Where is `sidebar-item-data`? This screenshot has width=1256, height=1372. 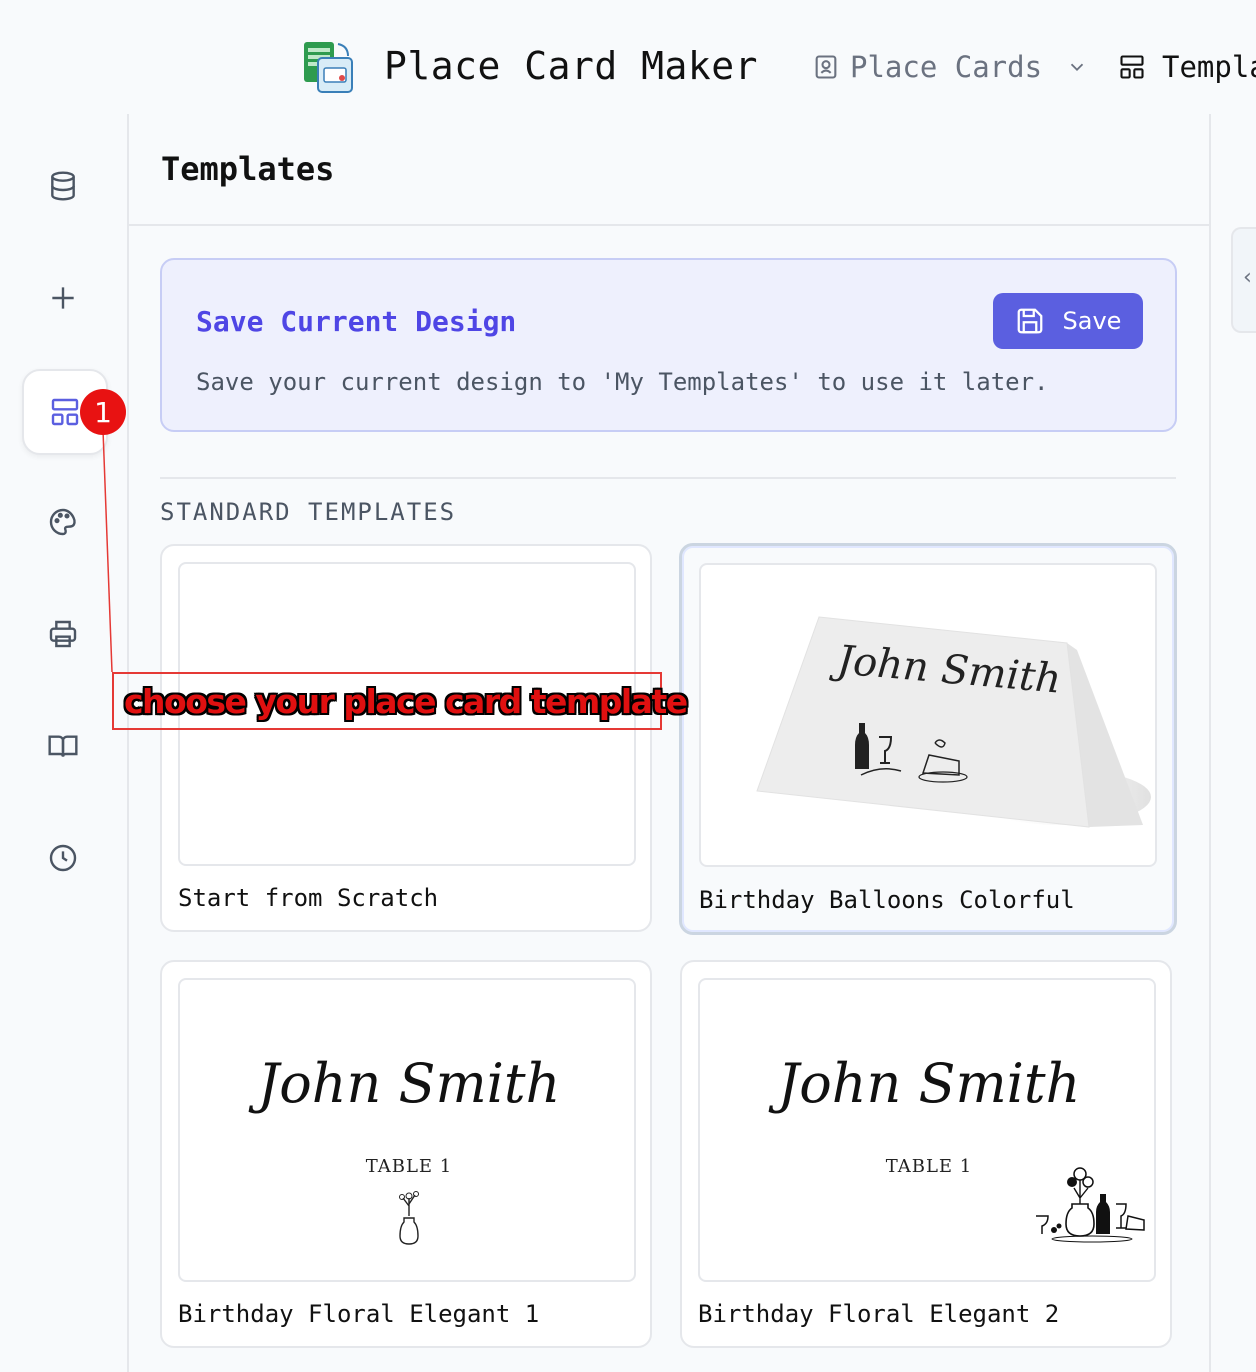
sidebar-item-data is located at coordinates (63, 186).